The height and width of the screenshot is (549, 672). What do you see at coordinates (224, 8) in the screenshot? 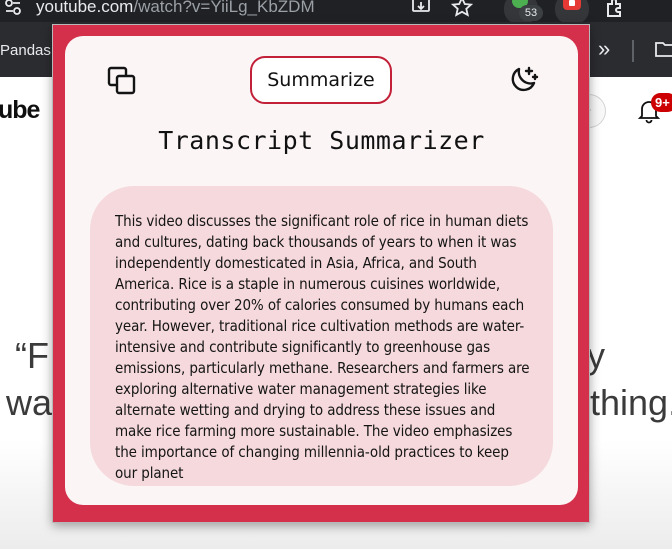
I see `url-path: /watch?v=YiiLg_KbZDM` at bounding box center [224, 8].